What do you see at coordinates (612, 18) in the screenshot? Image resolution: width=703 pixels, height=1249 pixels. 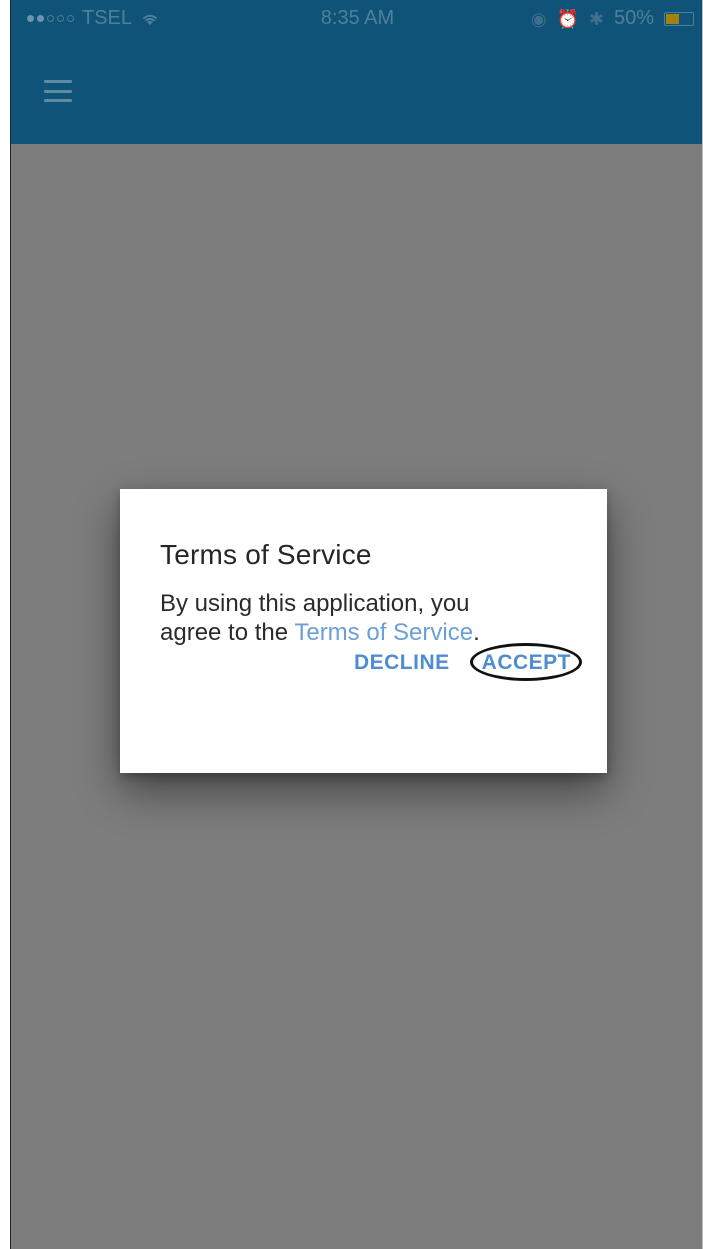 I see `status-right: ◉ ⏰ ✱ 50%` at bounding box center [612, 18].